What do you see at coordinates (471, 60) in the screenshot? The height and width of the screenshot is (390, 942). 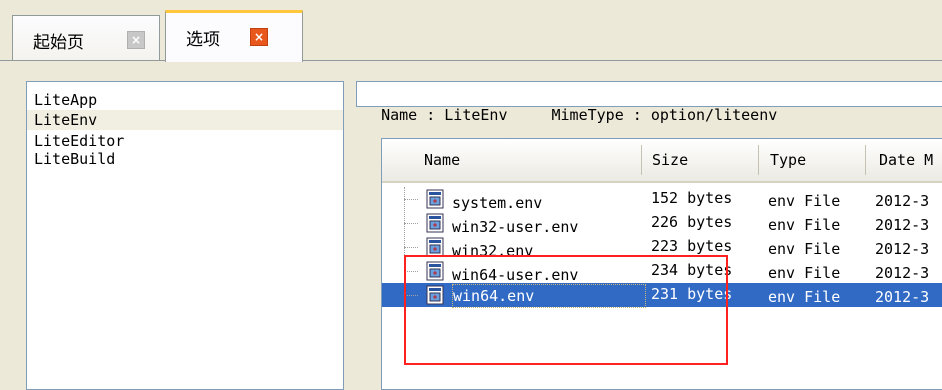 I see `tab-divider` at bounding box center [471, 60].